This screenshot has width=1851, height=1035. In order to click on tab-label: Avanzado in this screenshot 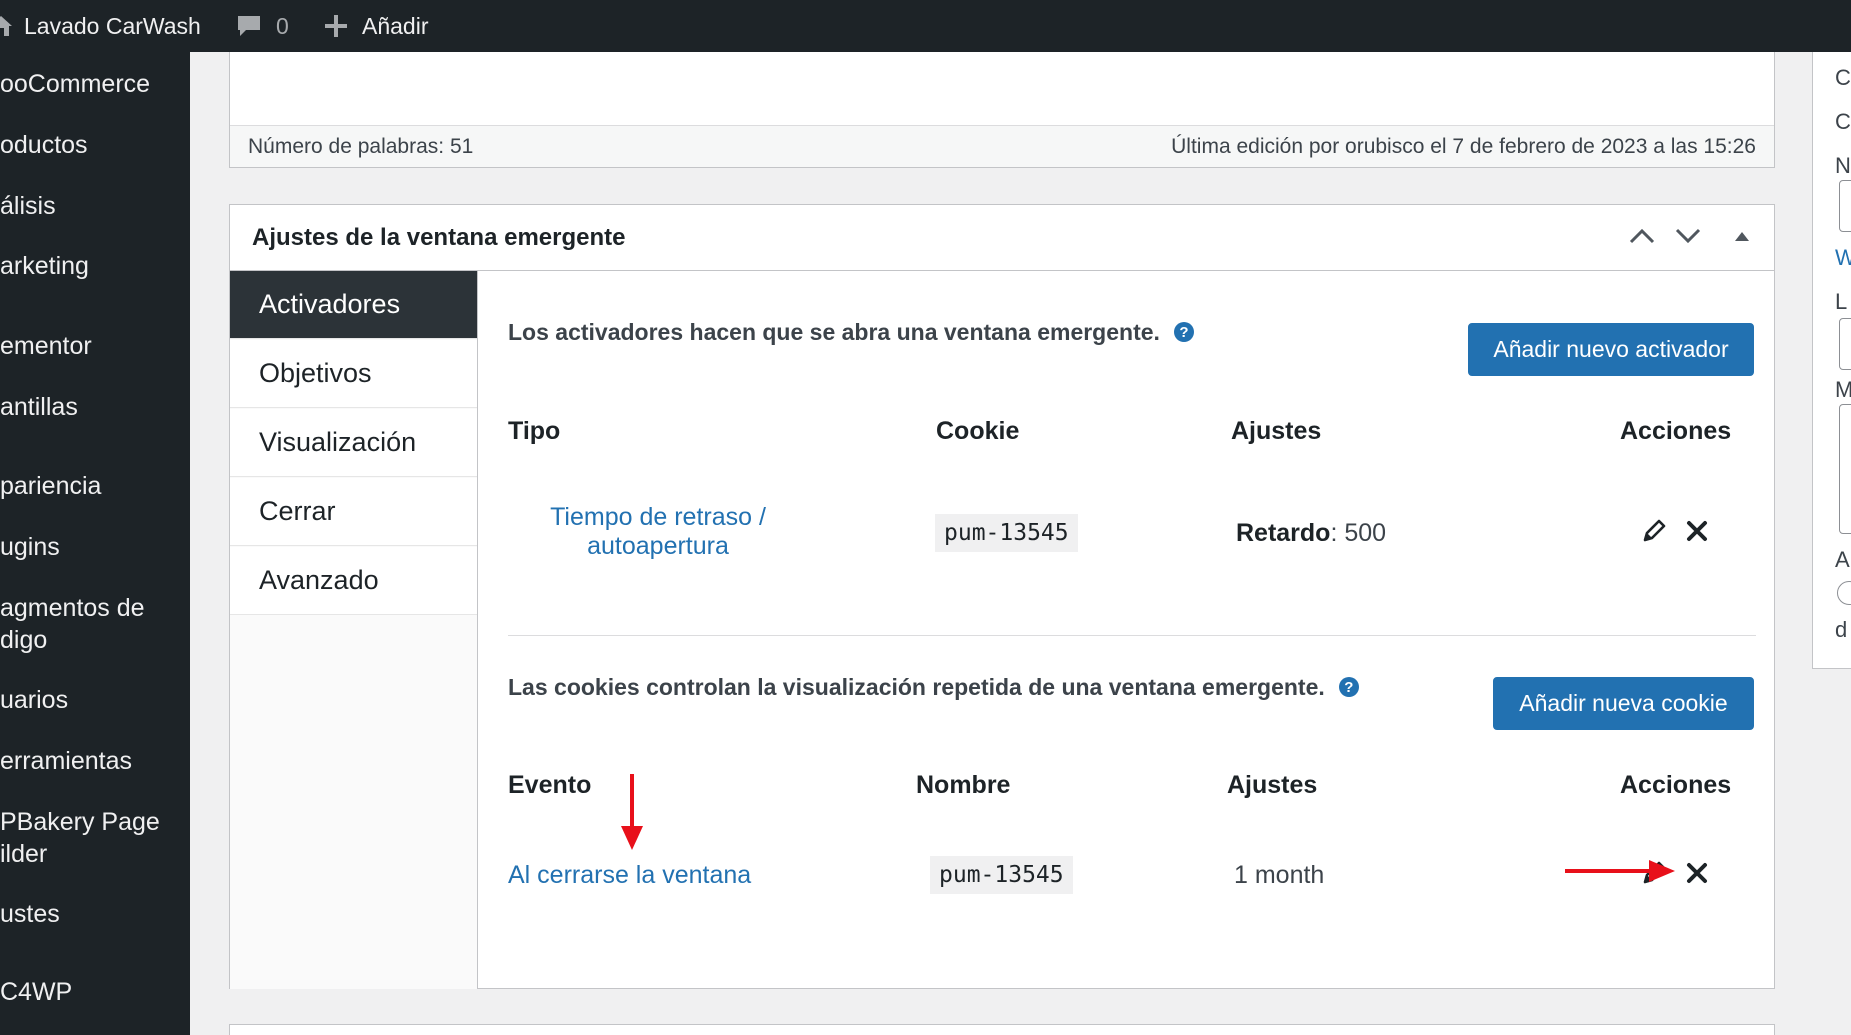, I will do `click(319, 580)`.